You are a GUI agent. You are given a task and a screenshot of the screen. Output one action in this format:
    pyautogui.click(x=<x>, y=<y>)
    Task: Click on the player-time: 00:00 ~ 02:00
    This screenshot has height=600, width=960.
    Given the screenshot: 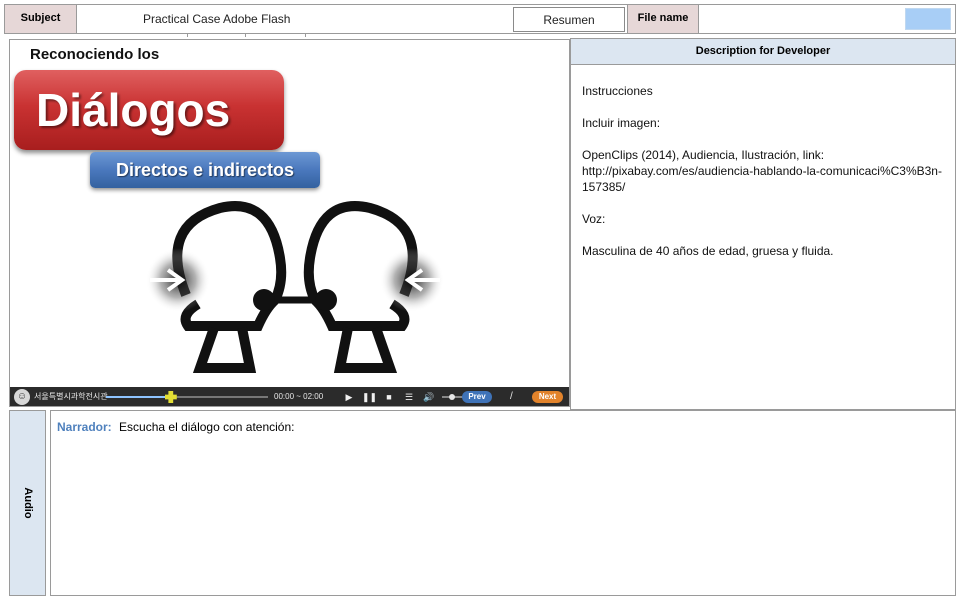 What is the action you would take?
    pyautogui.click(x=299, y=396)
    